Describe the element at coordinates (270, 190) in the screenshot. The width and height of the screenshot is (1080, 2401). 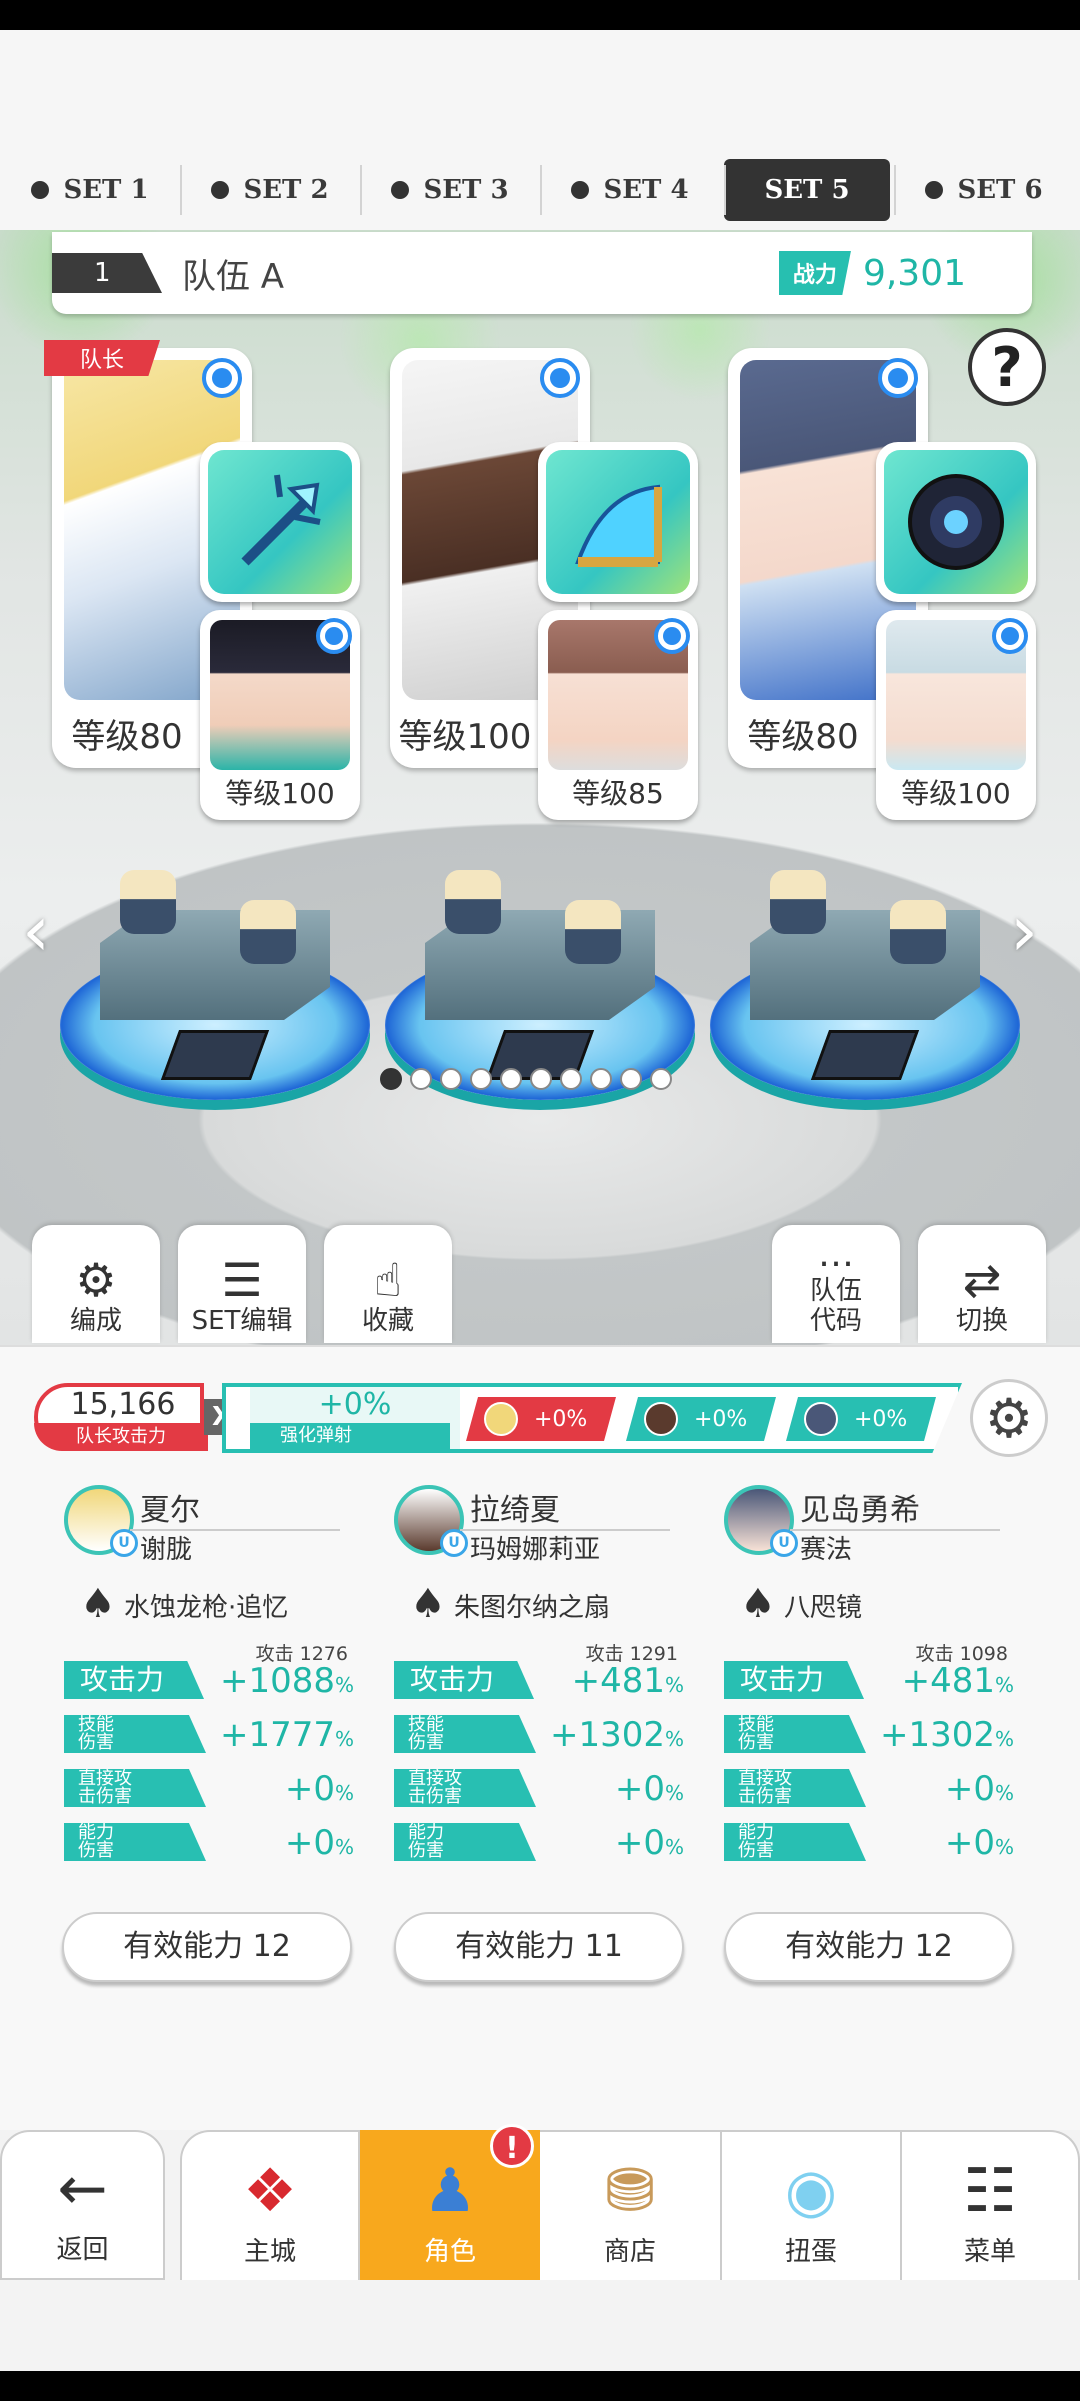
I see `tab-set-2: SET 2` at that location.